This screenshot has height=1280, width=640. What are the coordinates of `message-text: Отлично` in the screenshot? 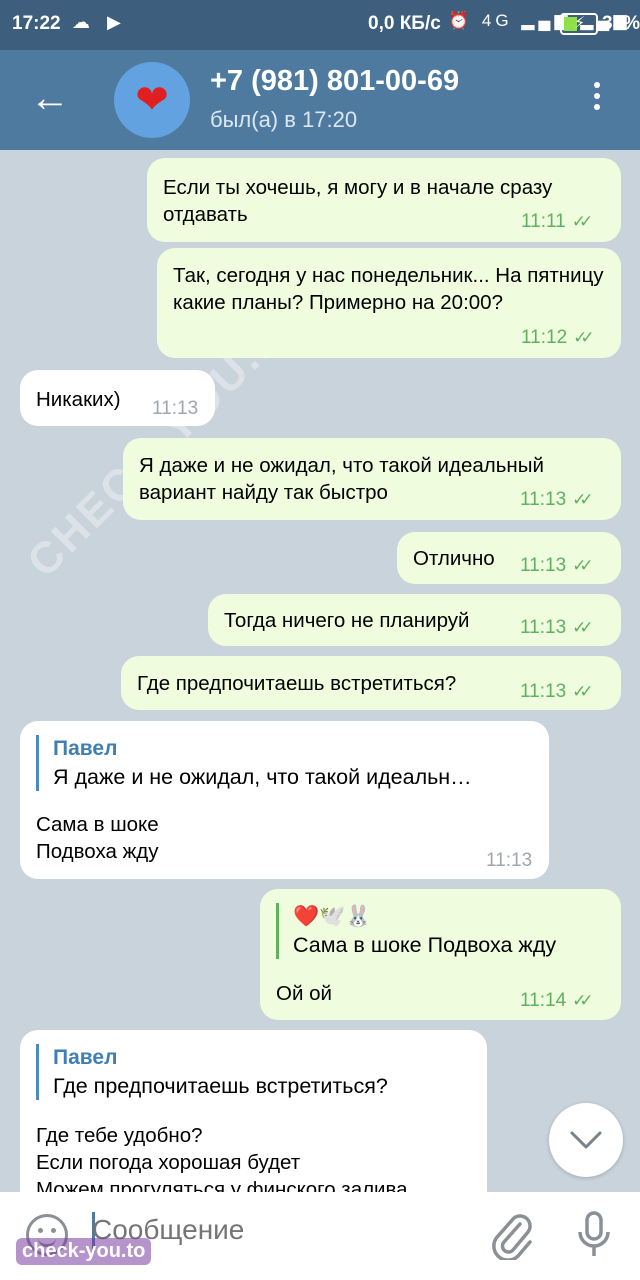 It's located at (454, 558).